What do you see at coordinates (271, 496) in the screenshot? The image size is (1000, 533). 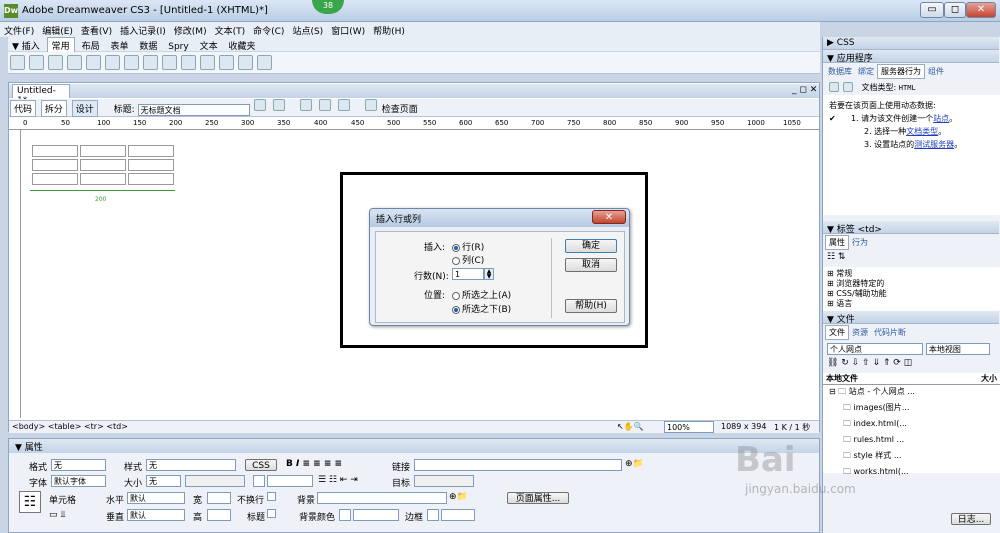 I see `nowrap-checkbox` at bounding box center [271, 496].